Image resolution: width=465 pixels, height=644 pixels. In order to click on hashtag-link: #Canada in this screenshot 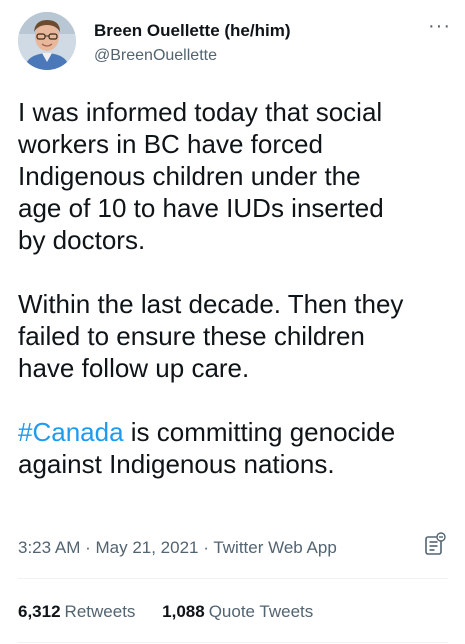, I will do `click(71, 432)`.